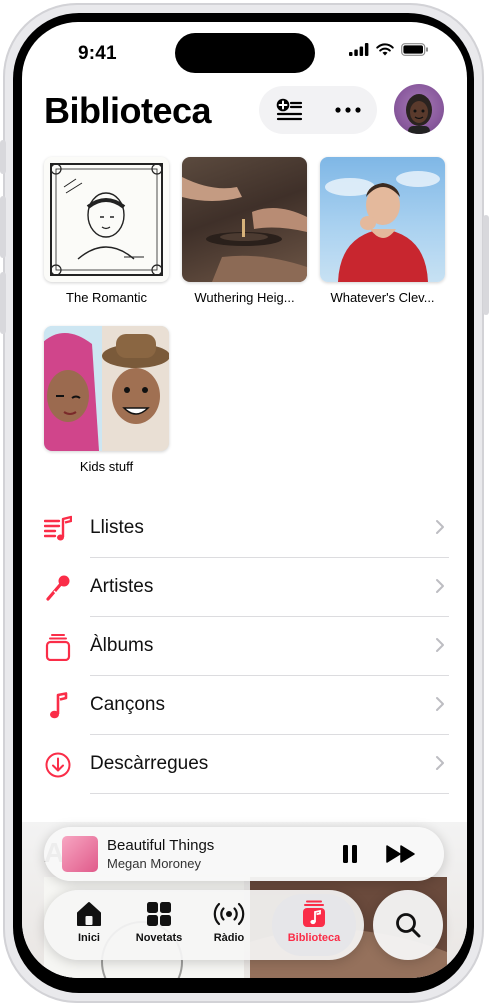 This screenshot has height=1008, width=489. Describe the element at coordinates (149, 763) in the screenshot. I see `menu-label: Descàrregues` at that location.